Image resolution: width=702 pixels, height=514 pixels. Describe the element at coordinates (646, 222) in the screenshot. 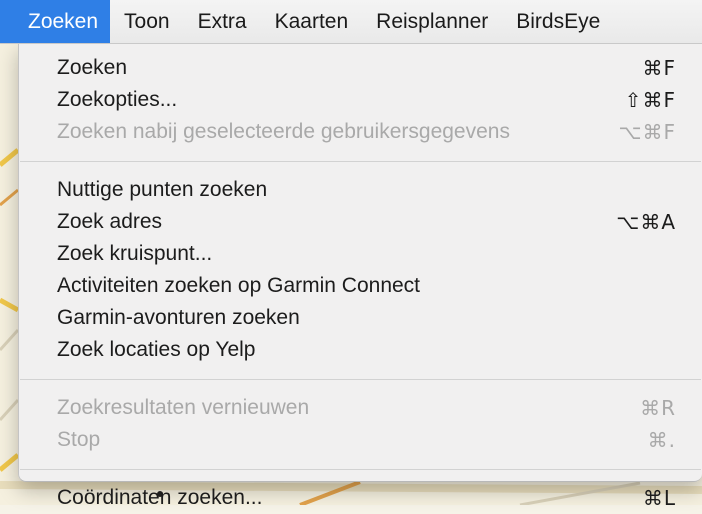

I see `menu-item-shortcut: ⌥⌘A` at that location.